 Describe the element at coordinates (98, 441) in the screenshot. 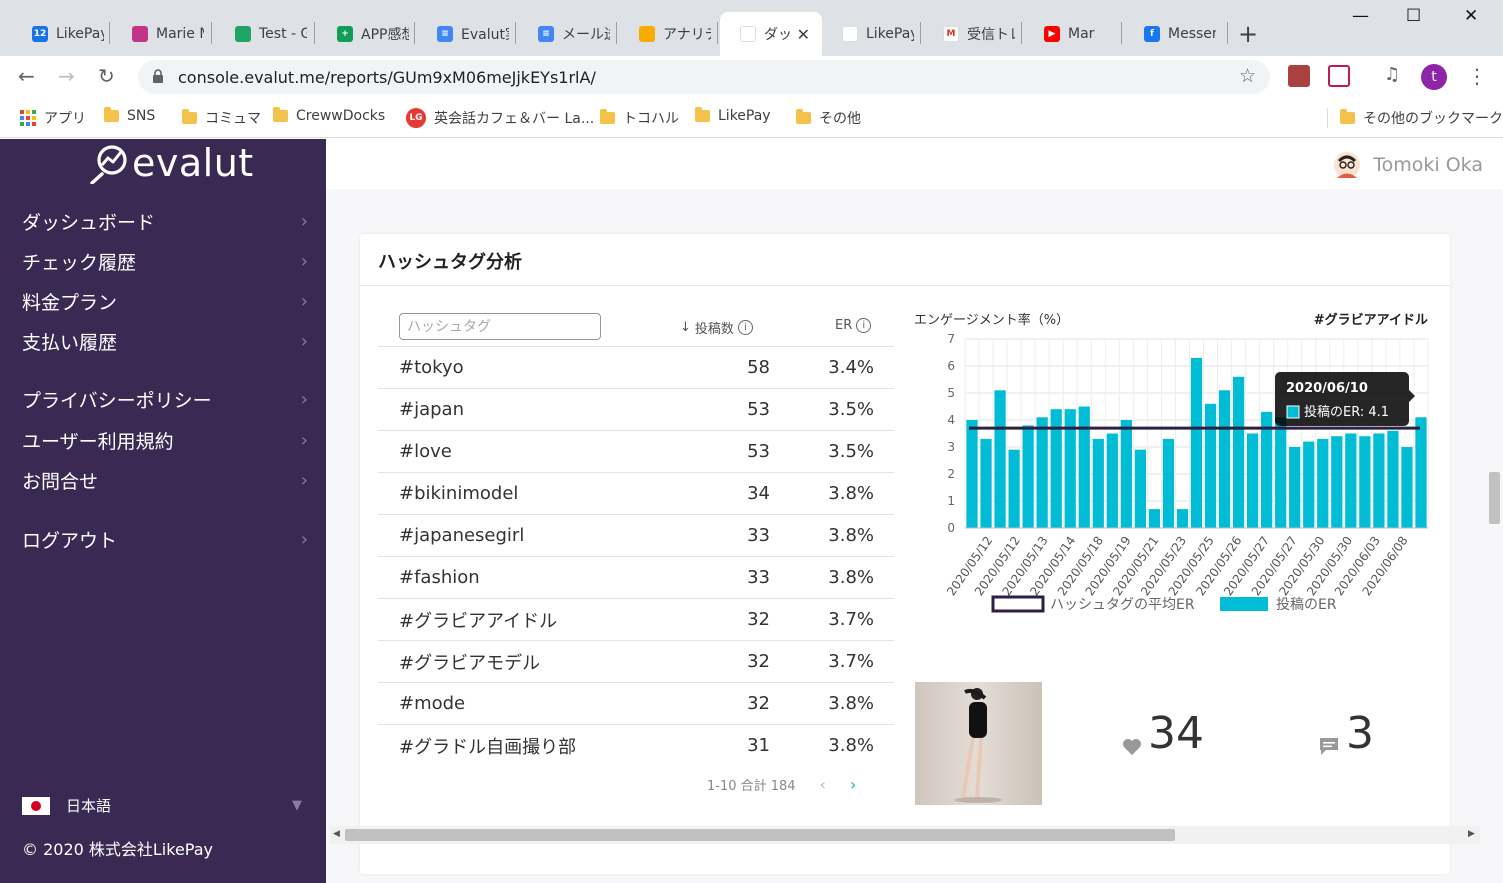

I see `sidebar-nav-label: ユーザー利用規約` at that location.